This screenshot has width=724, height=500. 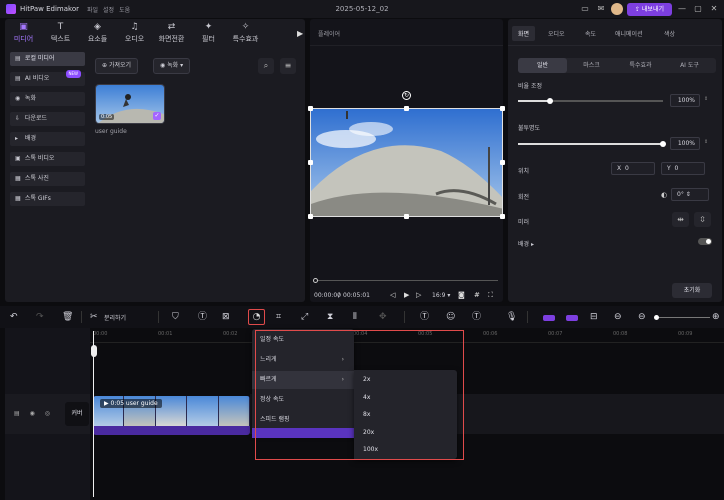 What do you see at coordinates (34, 413) in the screenshot?
I see `track-controls: ▤ ◉ ◎` at bounding box center [34, 413].